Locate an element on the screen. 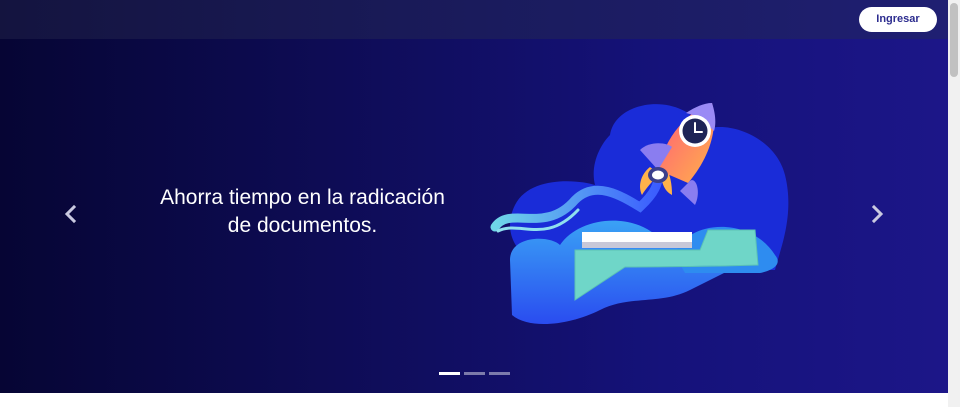 This screenshot has width=960, height=407. vertical-scrollbar is located at coordinates (954, 203).